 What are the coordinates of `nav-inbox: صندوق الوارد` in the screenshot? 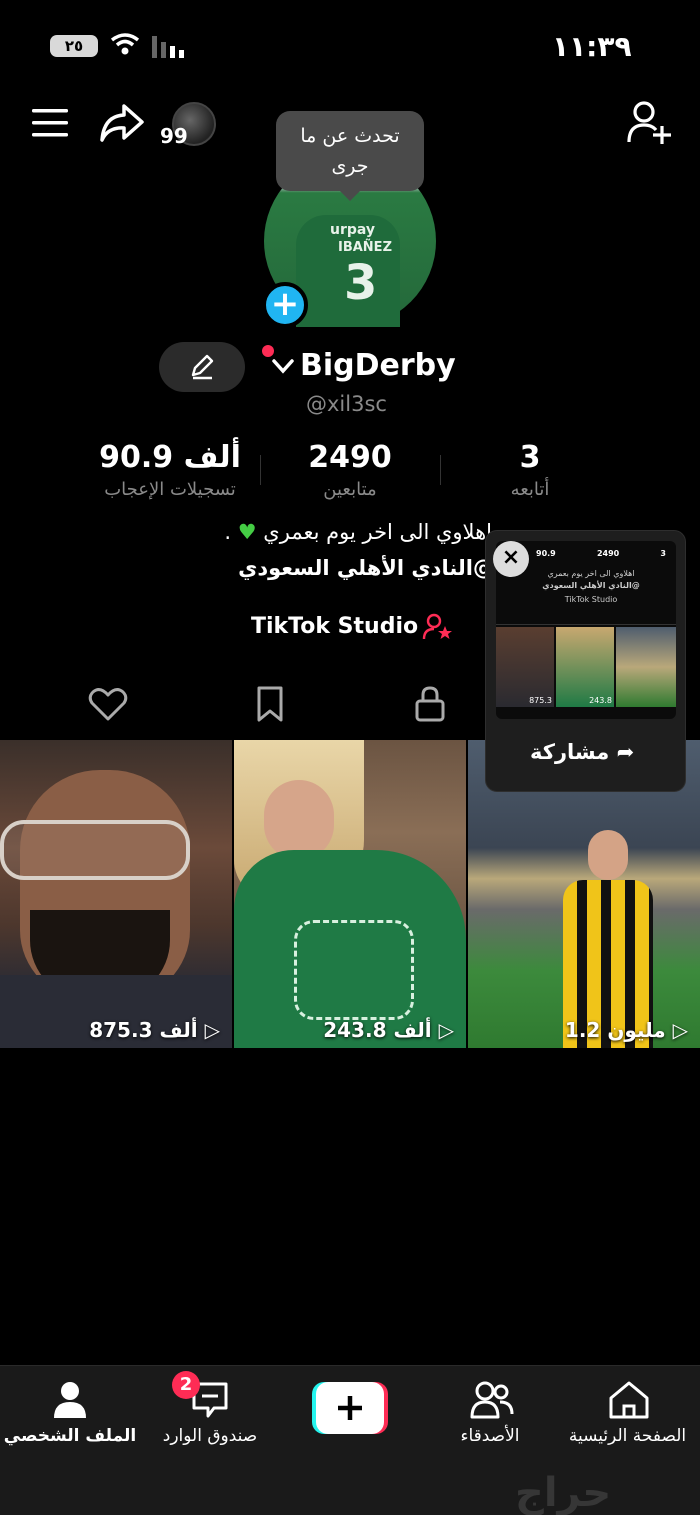 It's located at (215, 1418).